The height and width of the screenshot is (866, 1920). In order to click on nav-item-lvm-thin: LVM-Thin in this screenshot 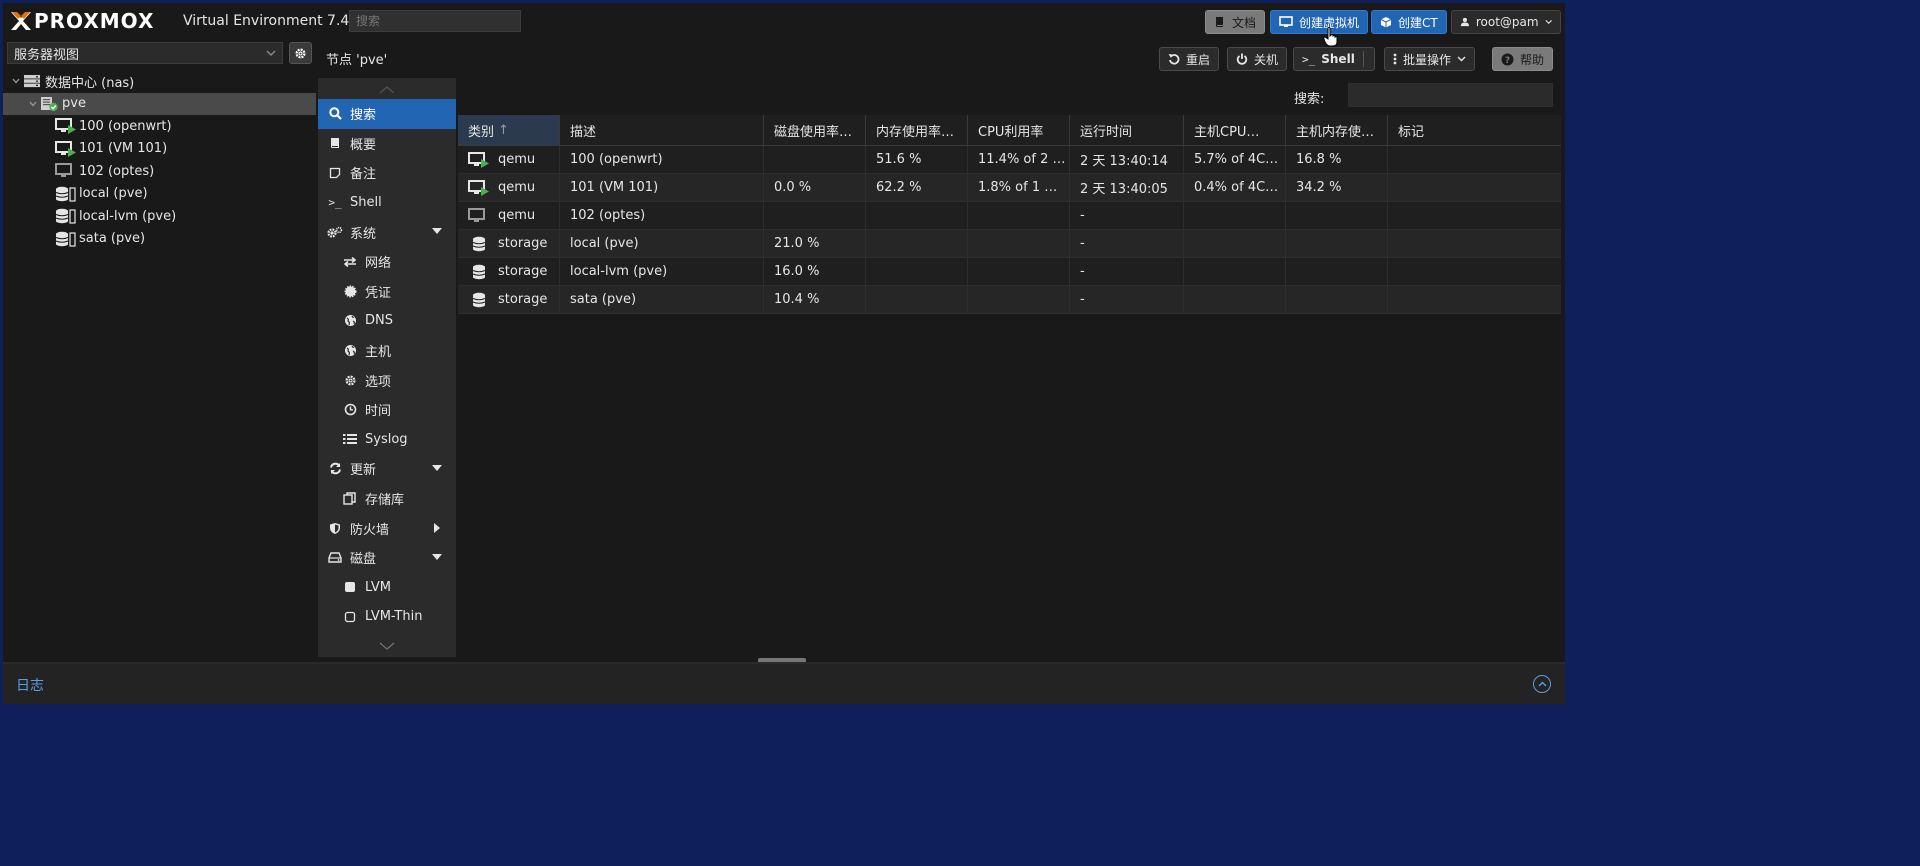, I will do `click(387, 617)`.